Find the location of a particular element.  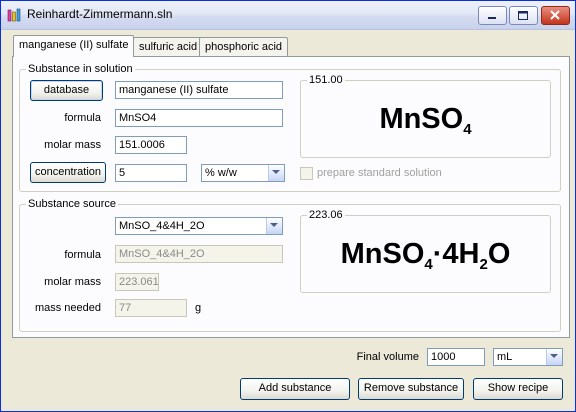

maximize-icon is located at coordinates (523, 15).